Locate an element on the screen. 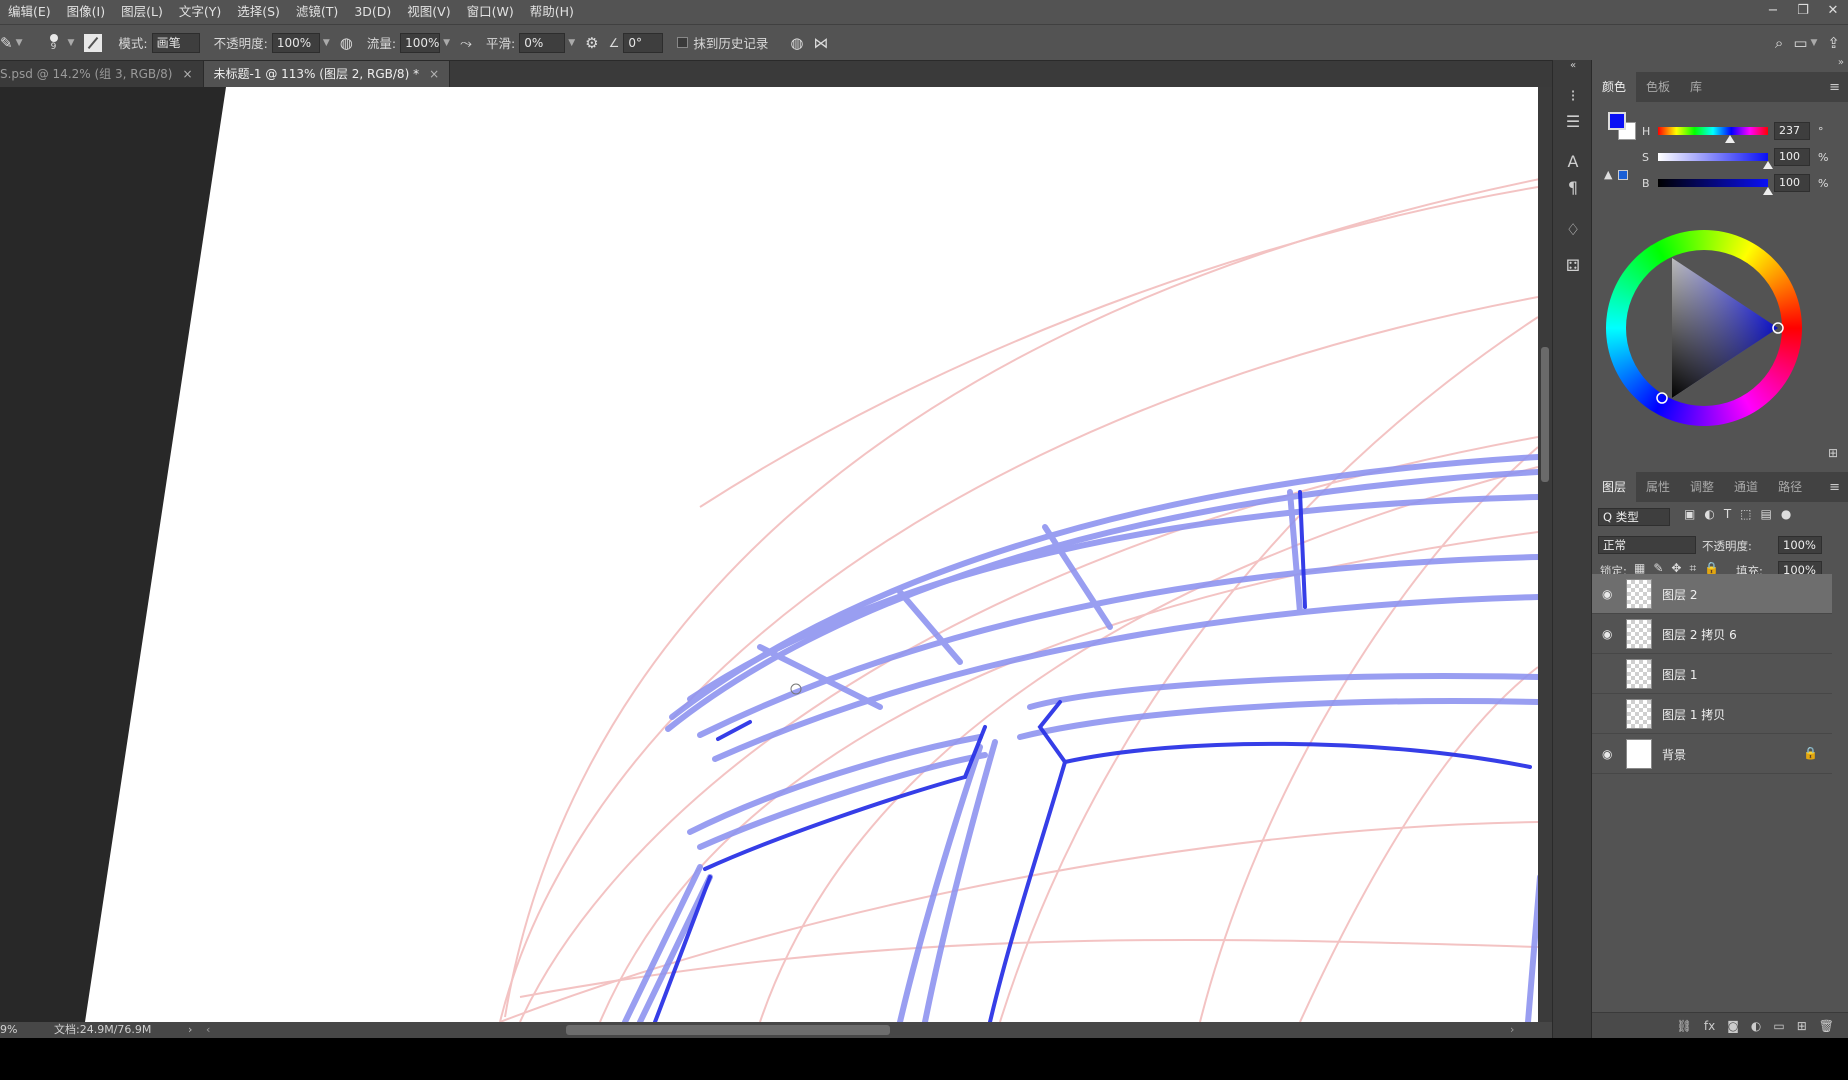  layer-opacity-input: 100% is located at coordinates (1800, 545).